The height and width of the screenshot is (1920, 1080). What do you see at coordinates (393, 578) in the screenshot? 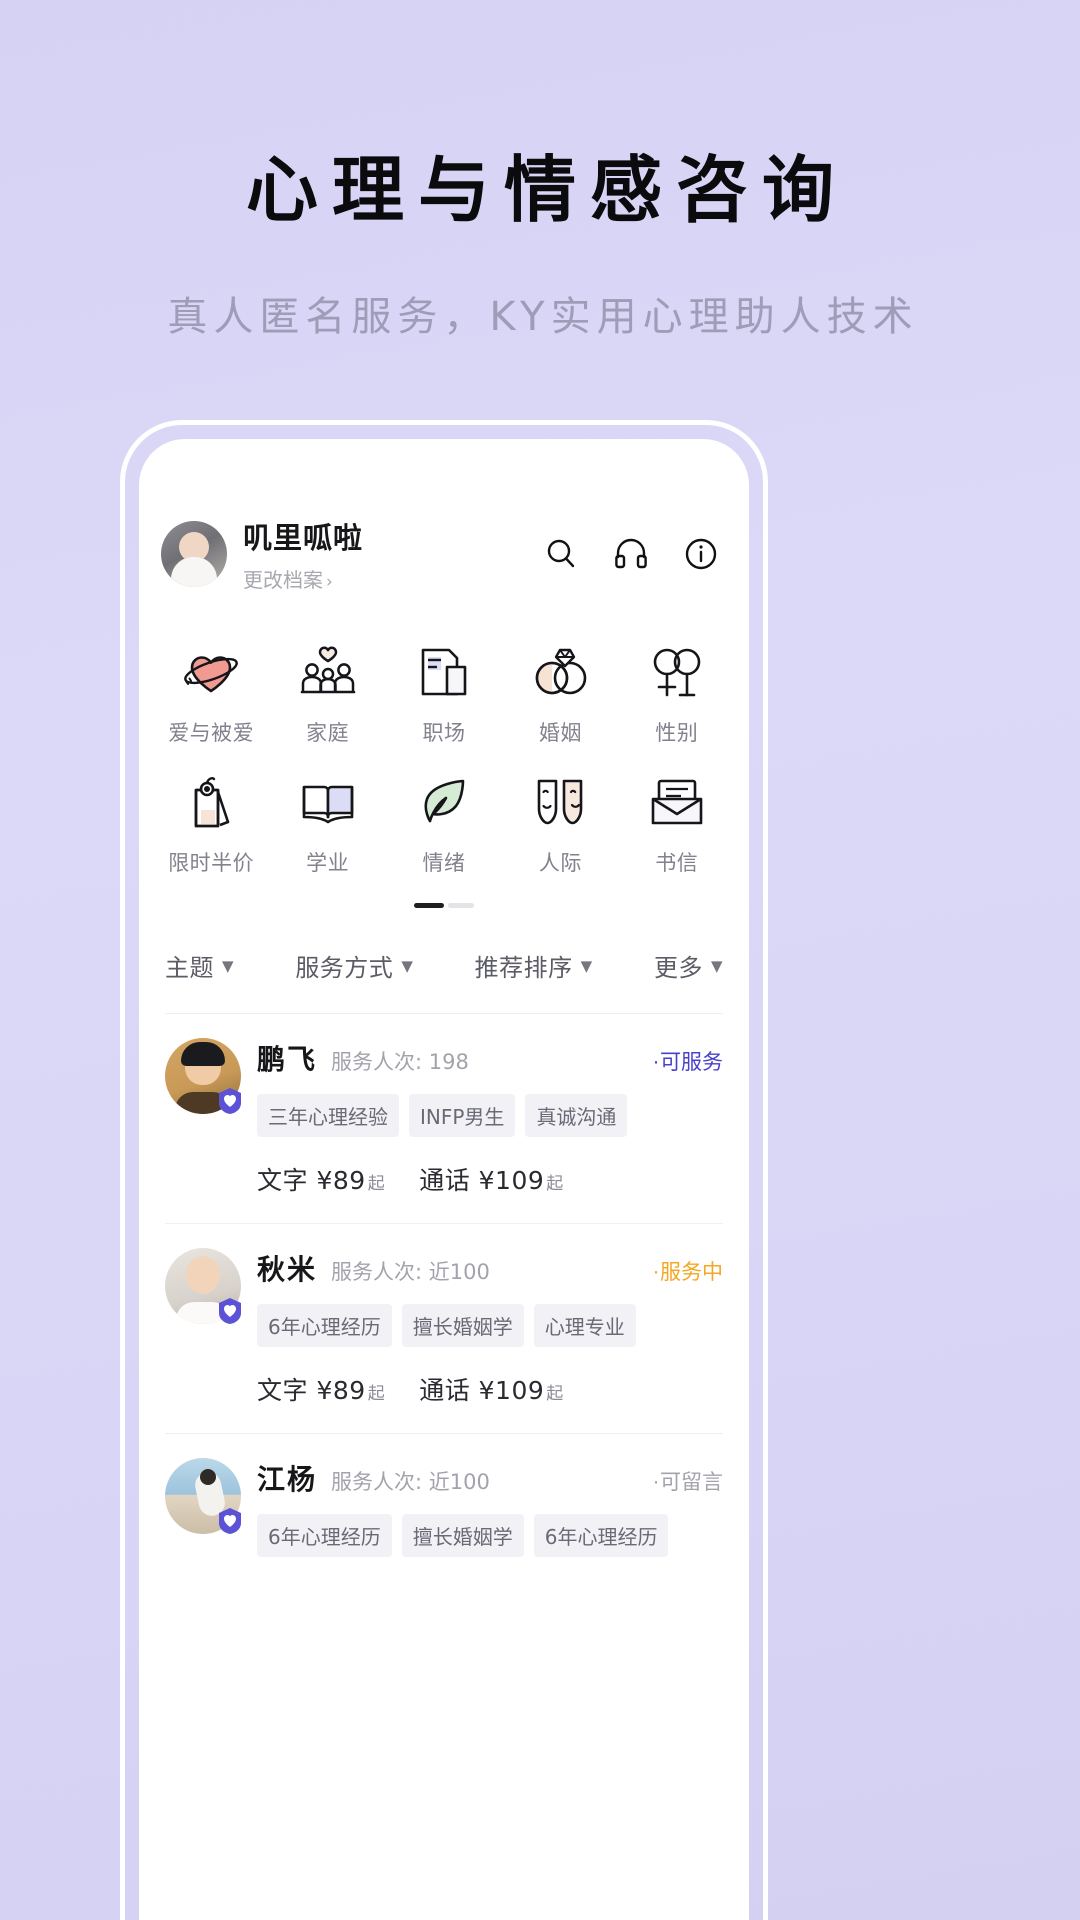
I see `edit-profile-link: 更改档案 ›` at bounding box center [393, 578].